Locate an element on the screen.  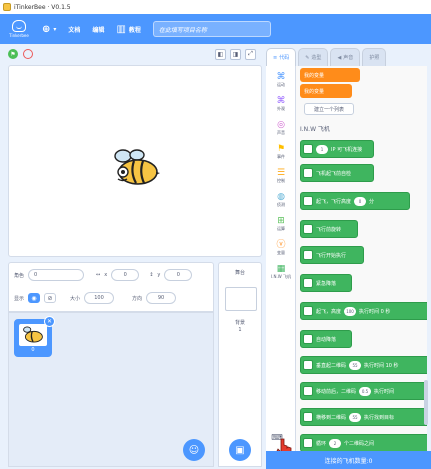
block-takeoff-timed: 起飞，高度 100 执行时间 0 秒 is located at coordinates (363, 311).